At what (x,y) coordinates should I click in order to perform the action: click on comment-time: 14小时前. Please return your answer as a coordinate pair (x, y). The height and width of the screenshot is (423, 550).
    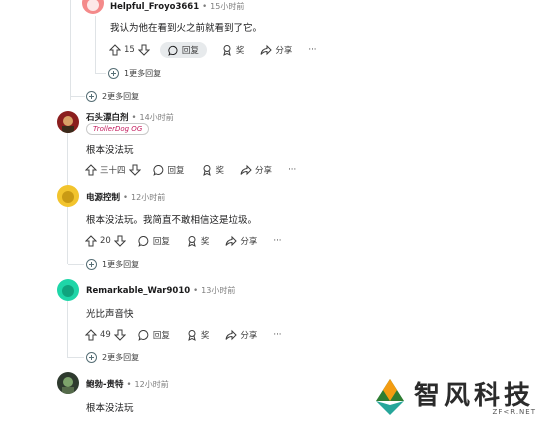
    Looking at the image, I should click on (156, 117).